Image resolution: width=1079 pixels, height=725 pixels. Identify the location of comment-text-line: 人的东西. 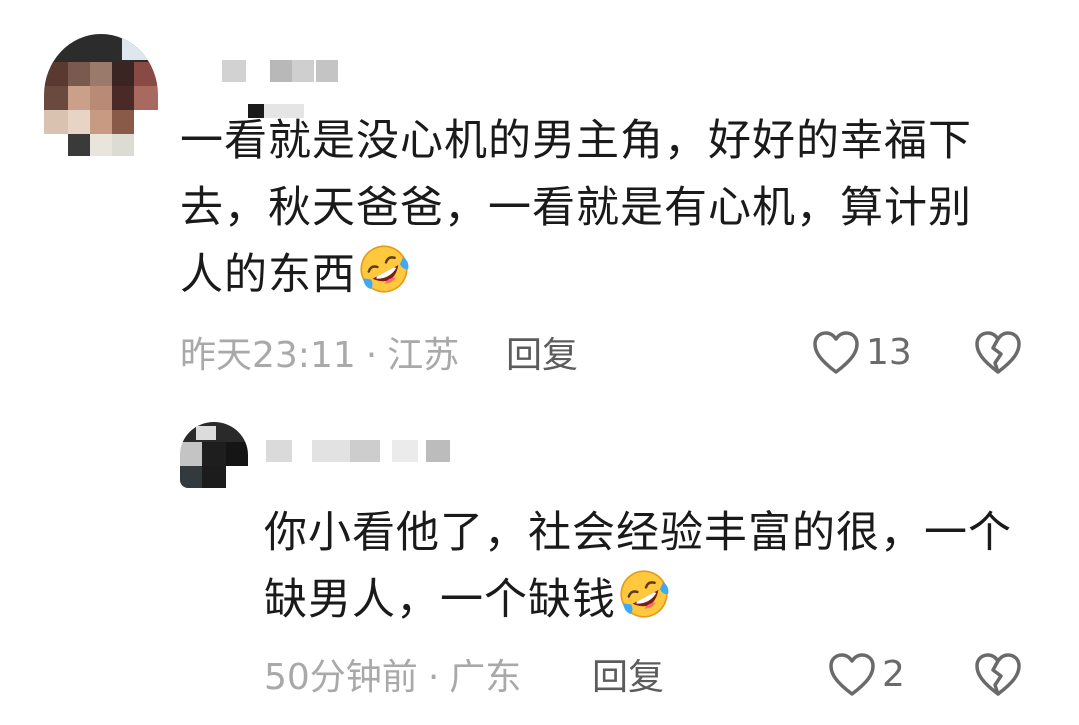
(576, 275).